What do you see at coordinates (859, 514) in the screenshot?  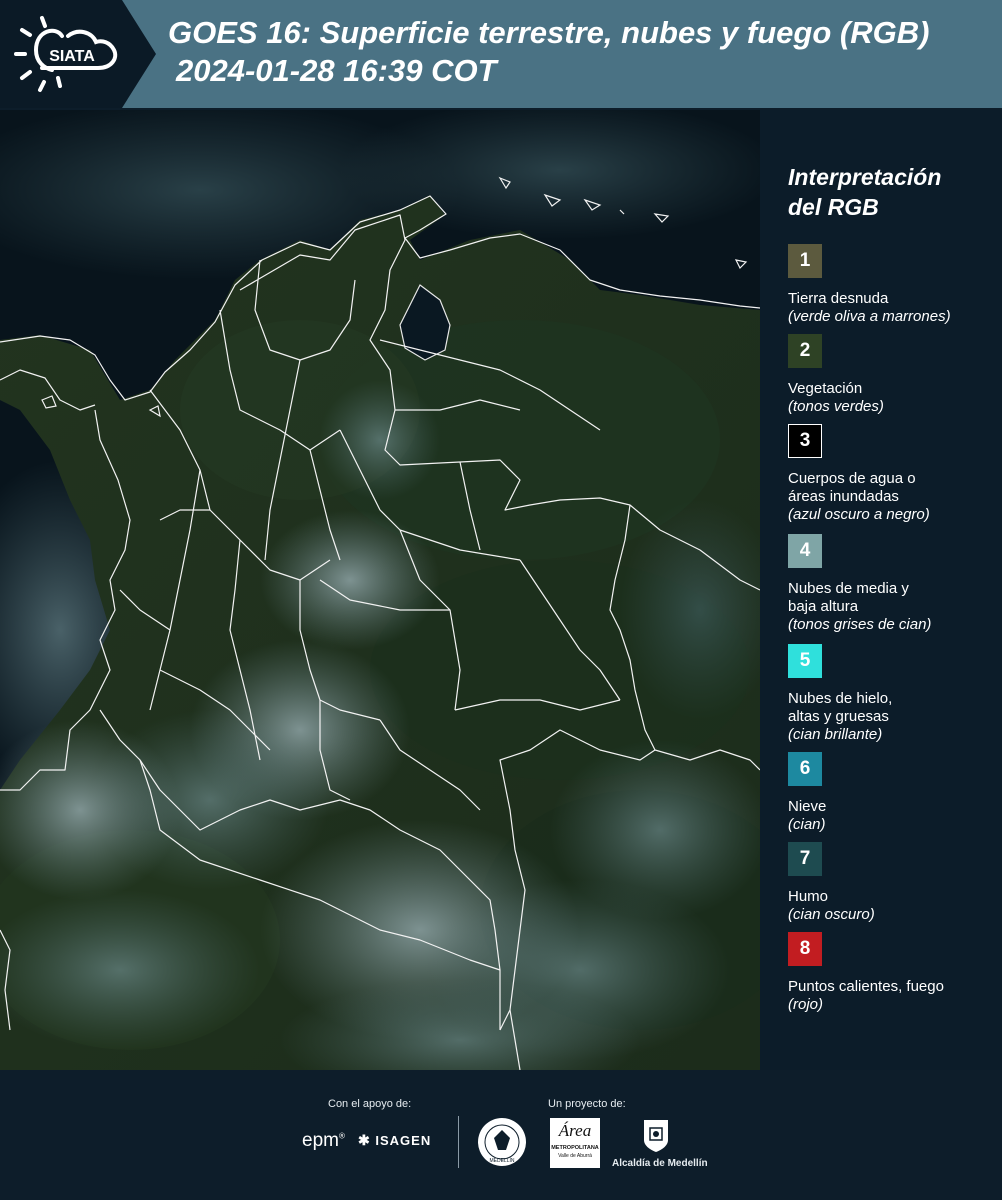 I see `legend-sub: (azul oscuro a negro)` at bounding box center [859, 514].